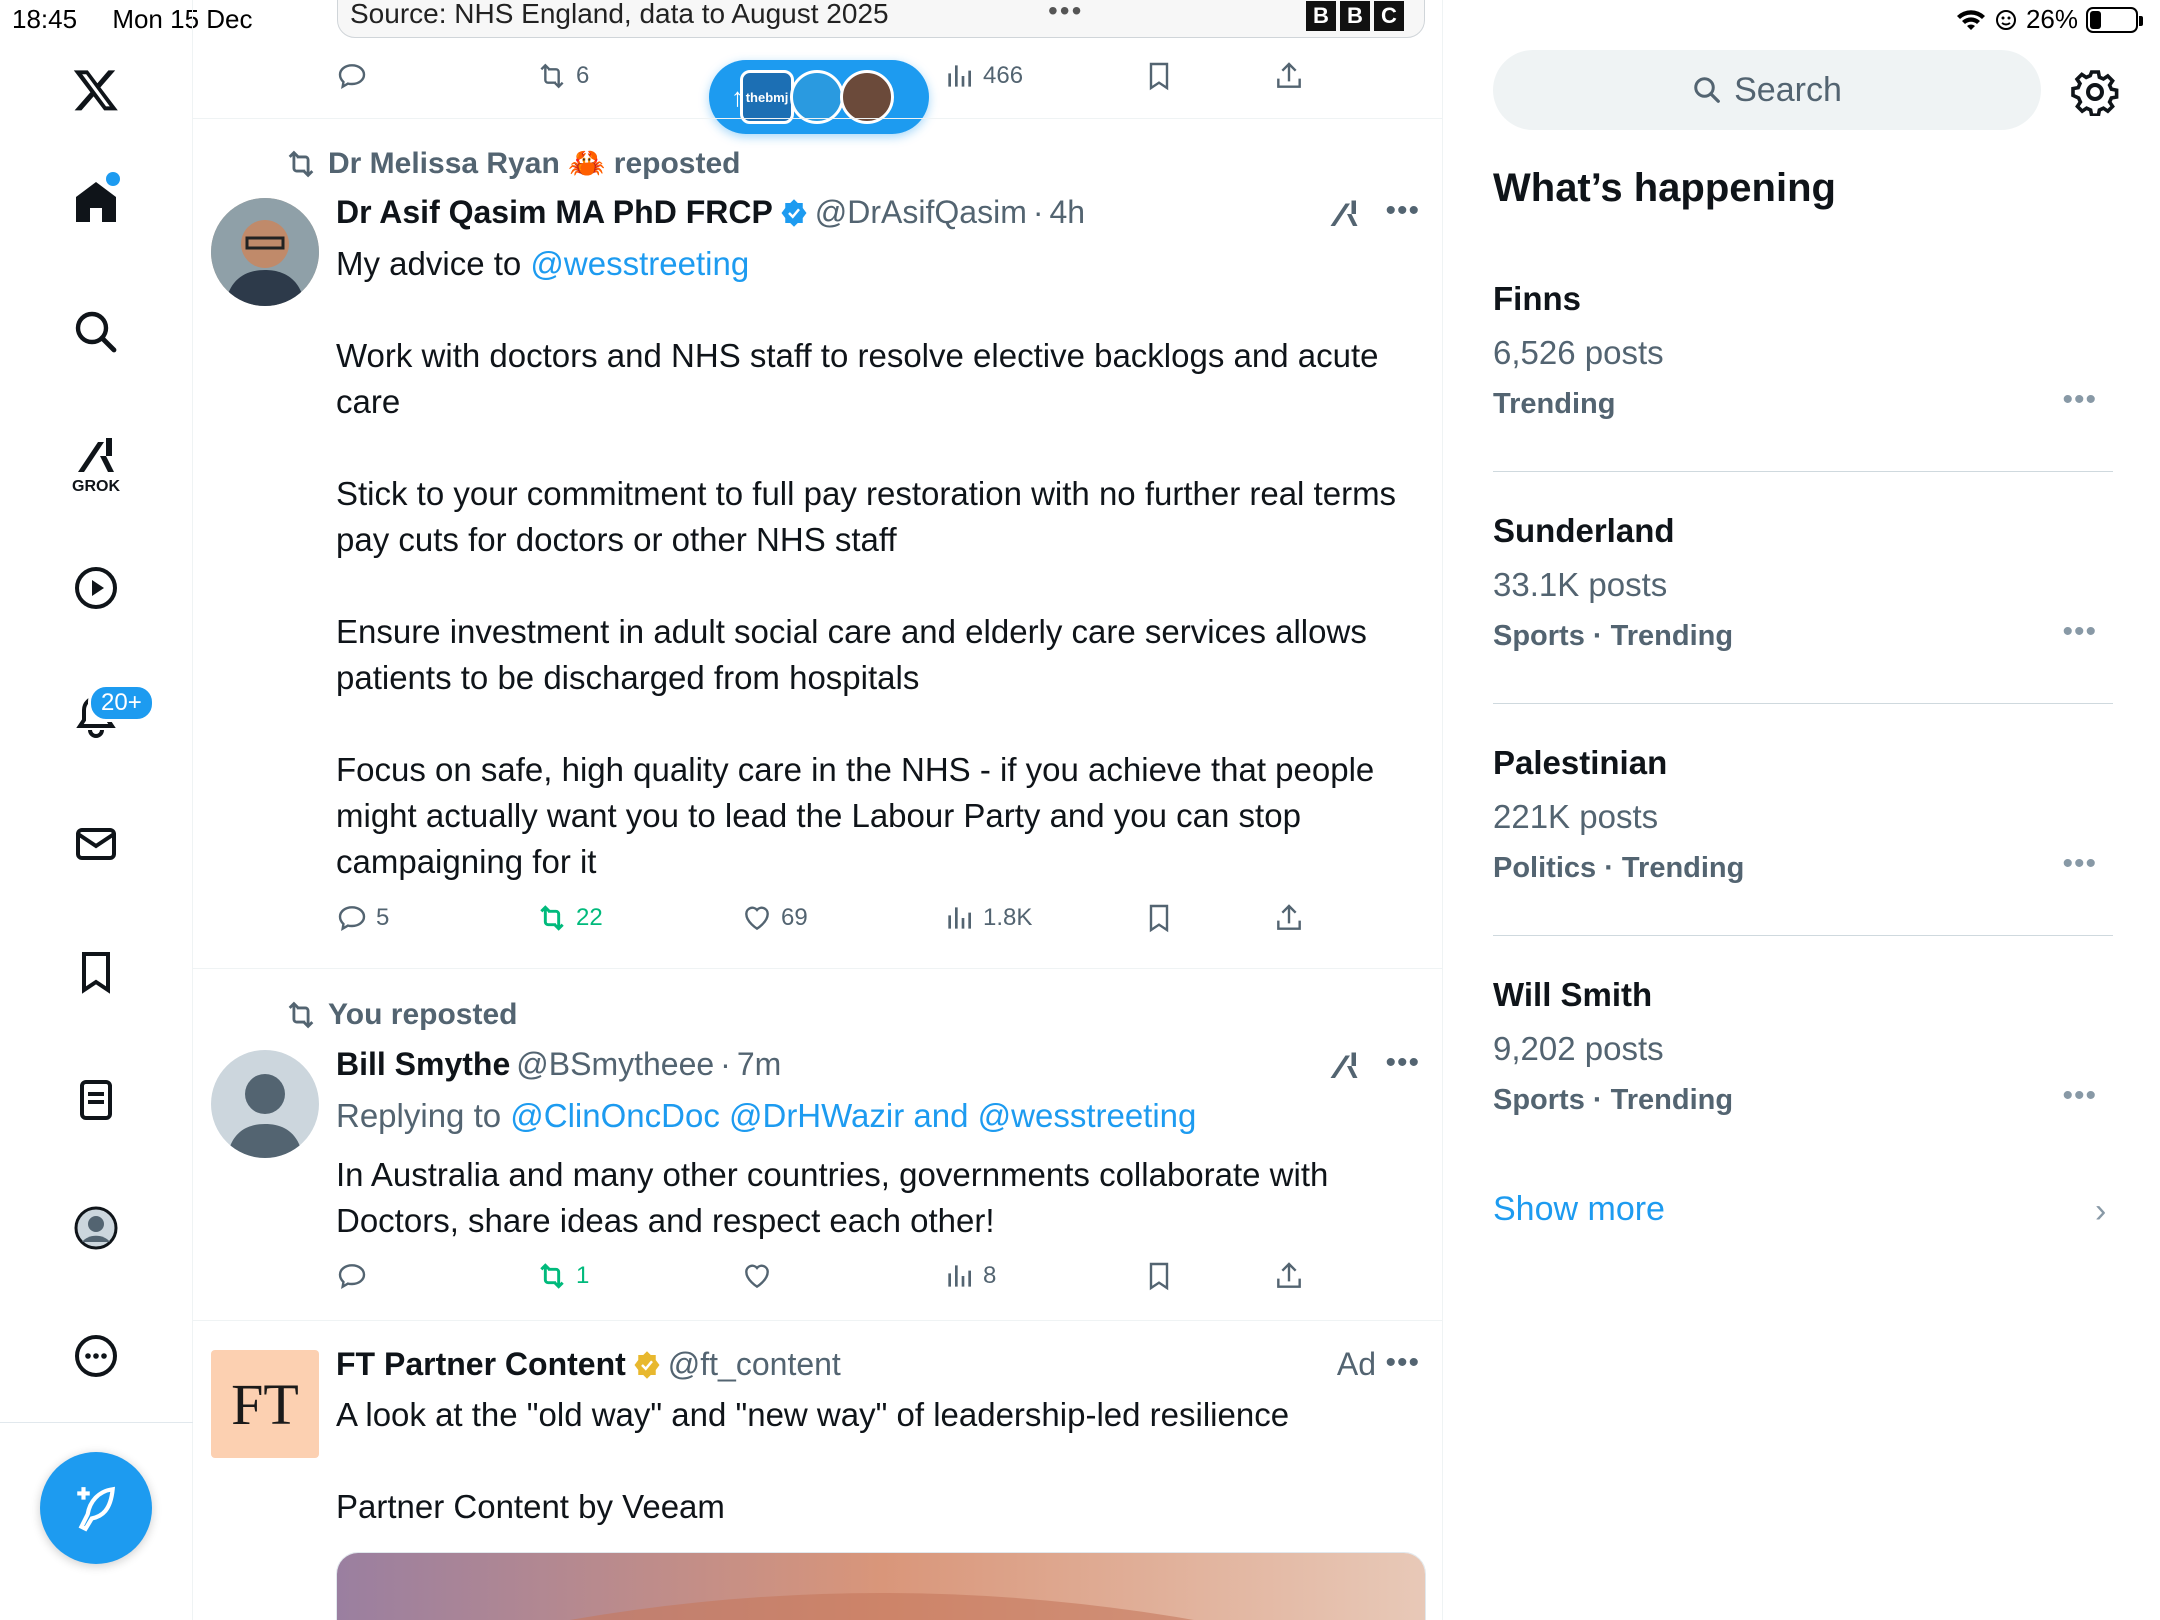  Describe the element at coordinates (1066, 13) in the screenshot. I see `media-more-dots: •••` at that location.